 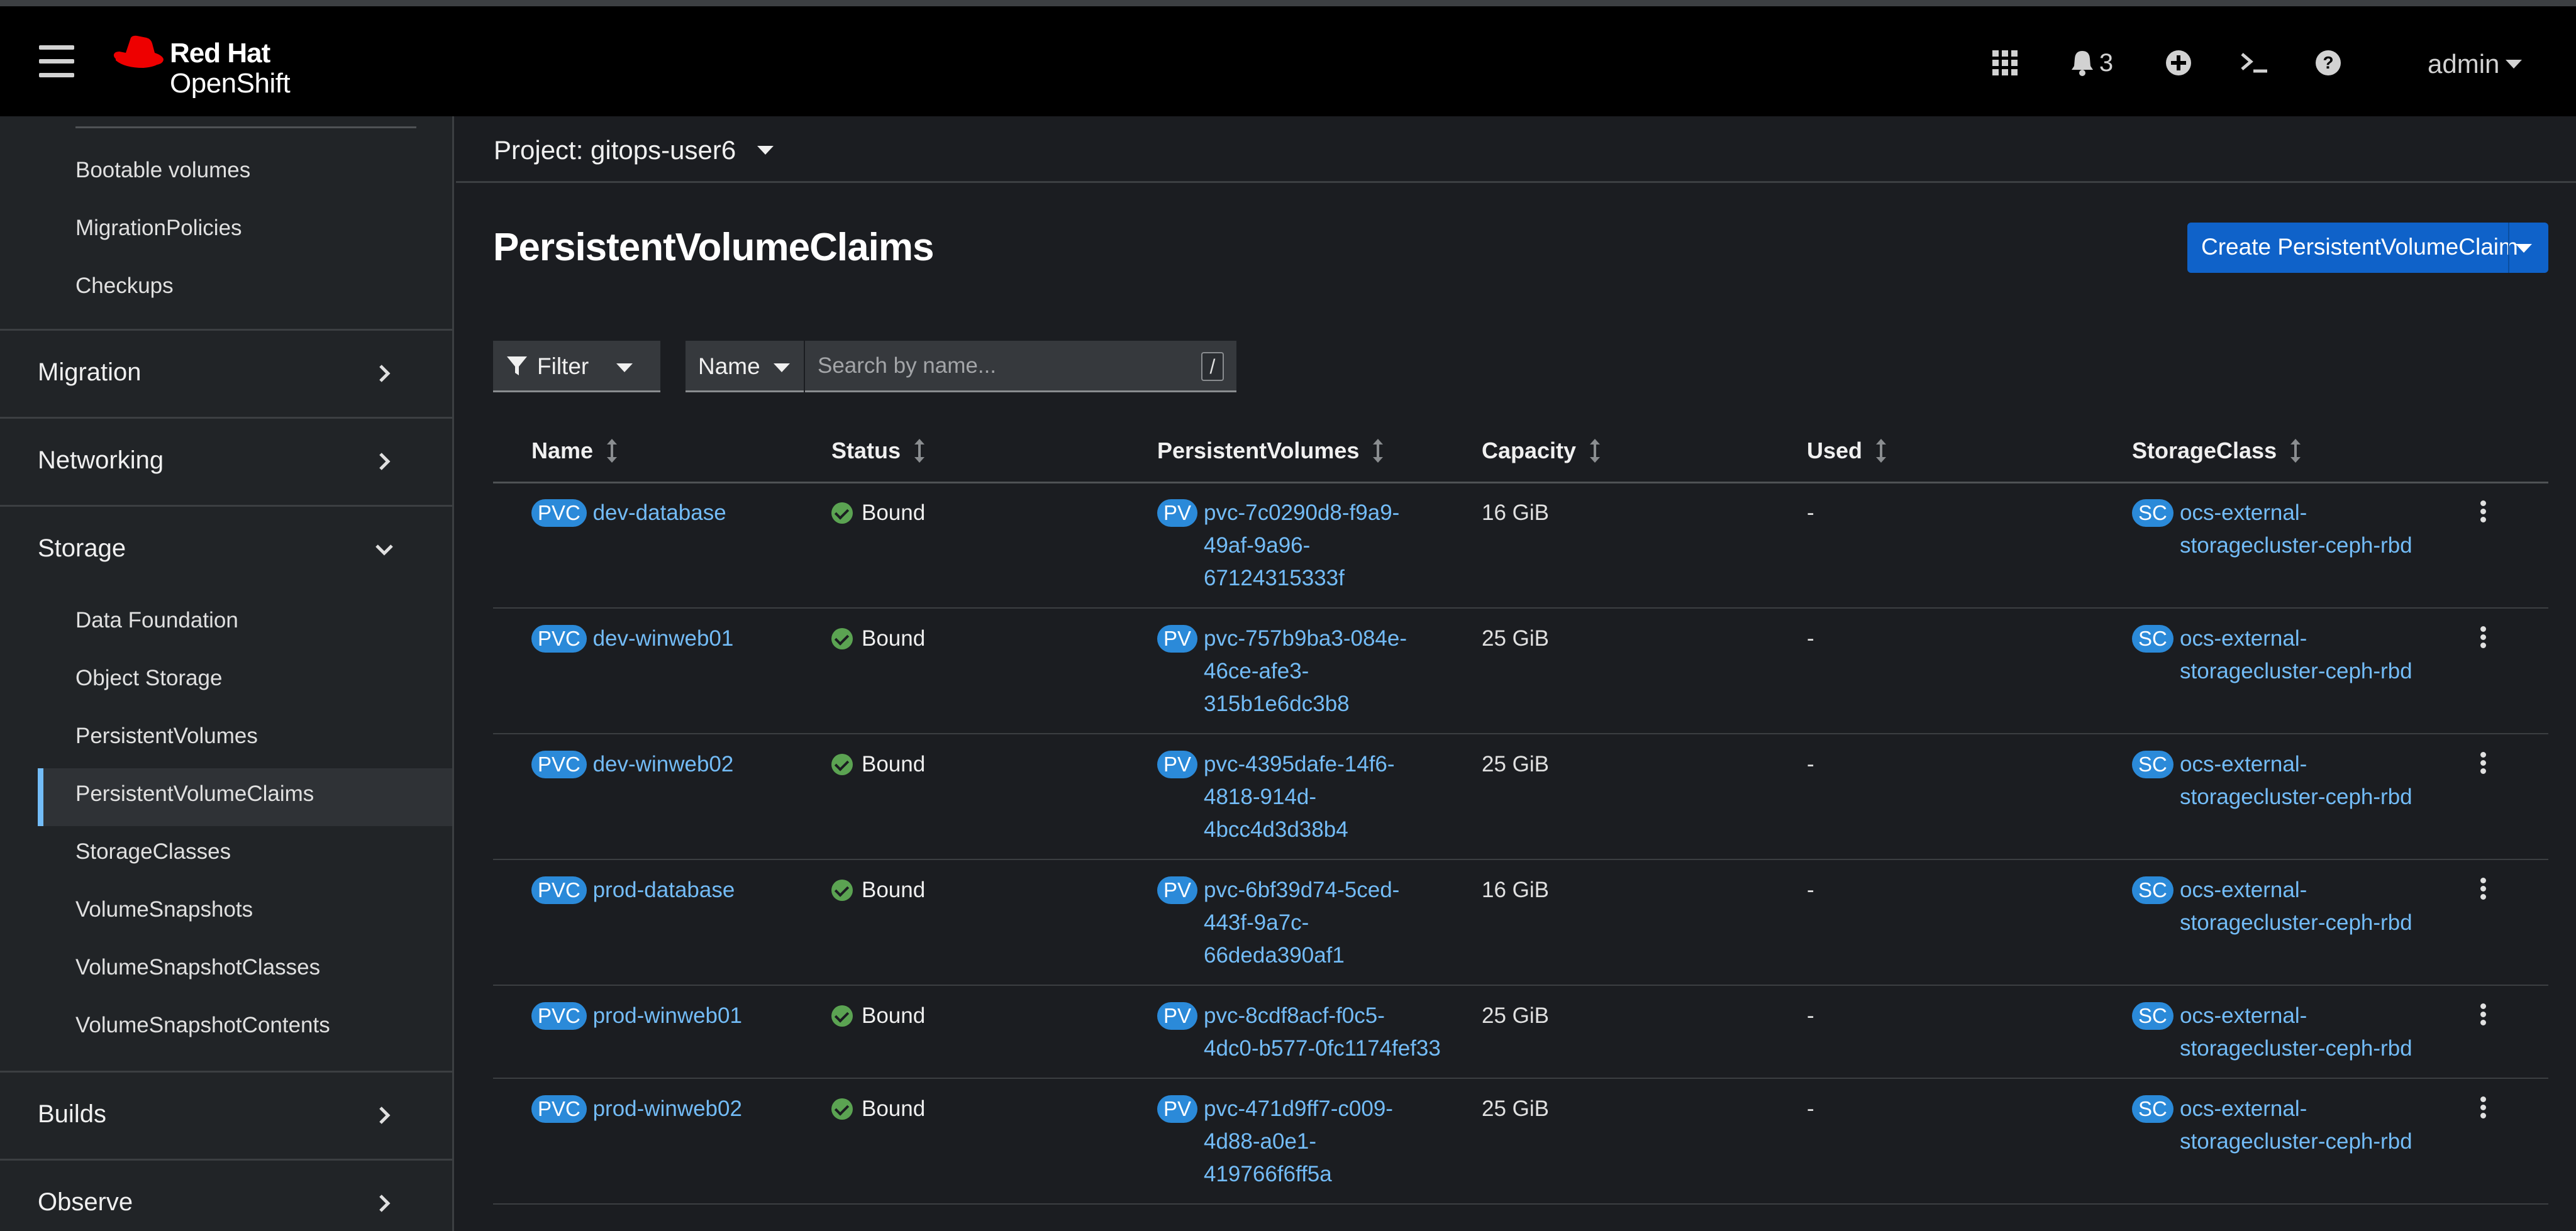 I want to click on hamburger-menu-icon, so click(x=56, y=62).